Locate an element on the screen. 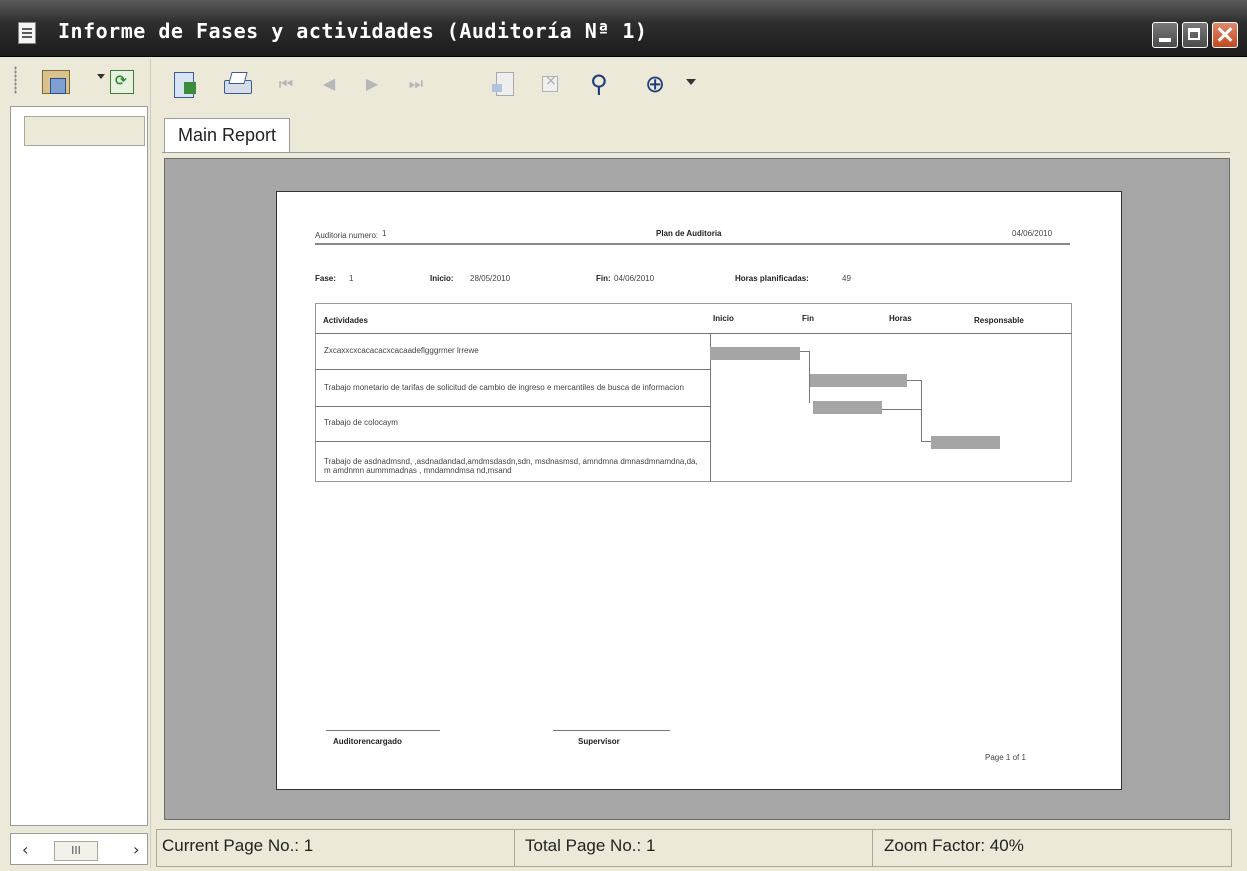 This screenshot has width=1247, height=871. first-page-icon: ⏮ is located at coordinates (286, 84).